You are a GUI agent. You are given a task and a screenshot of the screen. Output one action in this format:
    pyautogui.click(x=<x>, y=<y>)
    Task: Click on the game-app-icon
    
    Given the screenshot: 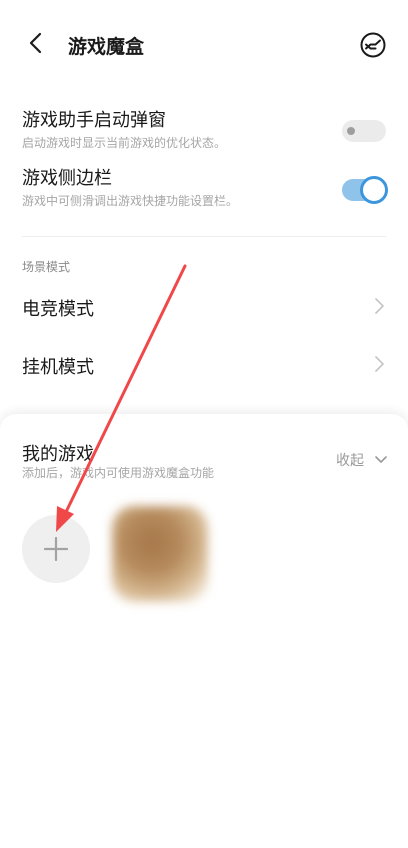 What is the action you would take?
    pyautogui.click(x=160, y=554)
    